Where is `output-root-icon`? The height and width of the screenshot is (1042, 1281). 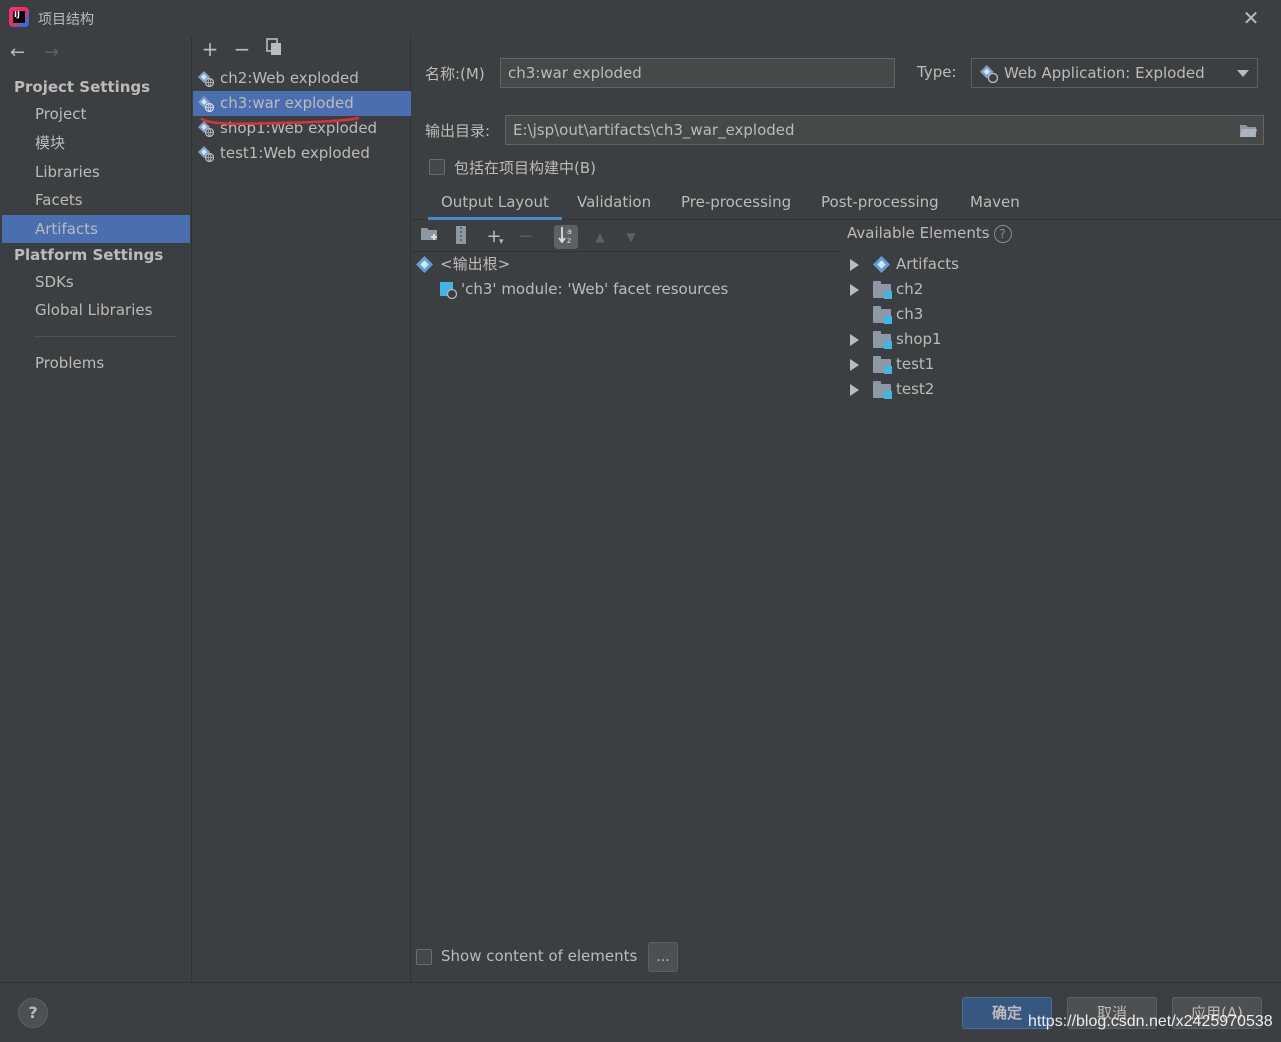 output-root-icon is located at coordinates (424, 264).